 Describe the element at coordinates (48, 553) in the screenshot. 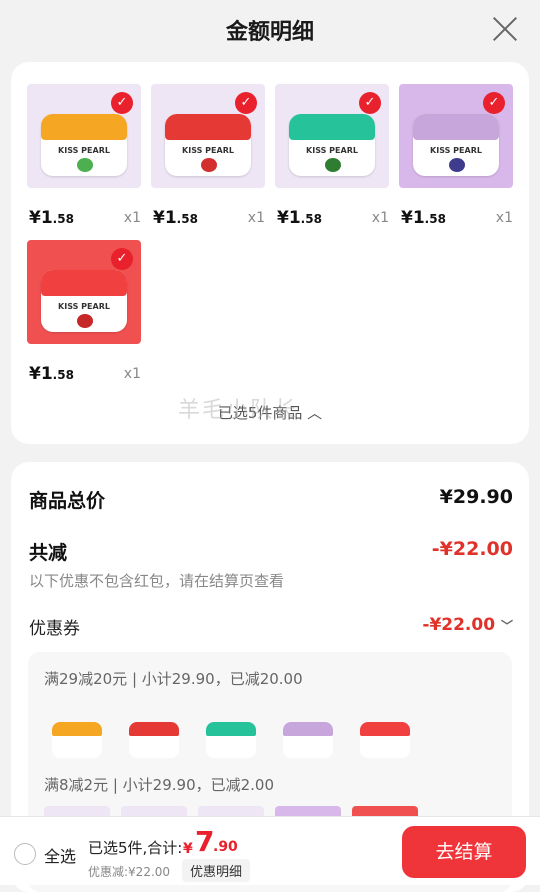

I see `reduce-label: 共减` at that location.